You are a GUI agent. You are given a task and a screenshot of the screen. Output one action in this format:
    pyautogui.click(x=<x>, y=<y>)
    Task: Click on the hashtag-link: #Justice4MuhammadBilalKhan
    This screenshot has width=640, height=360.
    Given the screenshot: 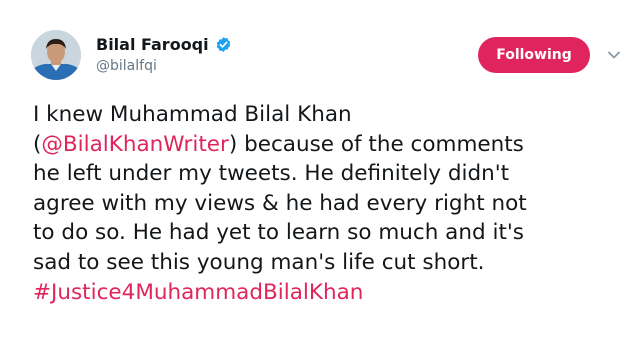 What is the action you would take?
    pyautogui.click(x=333, y=293)
    